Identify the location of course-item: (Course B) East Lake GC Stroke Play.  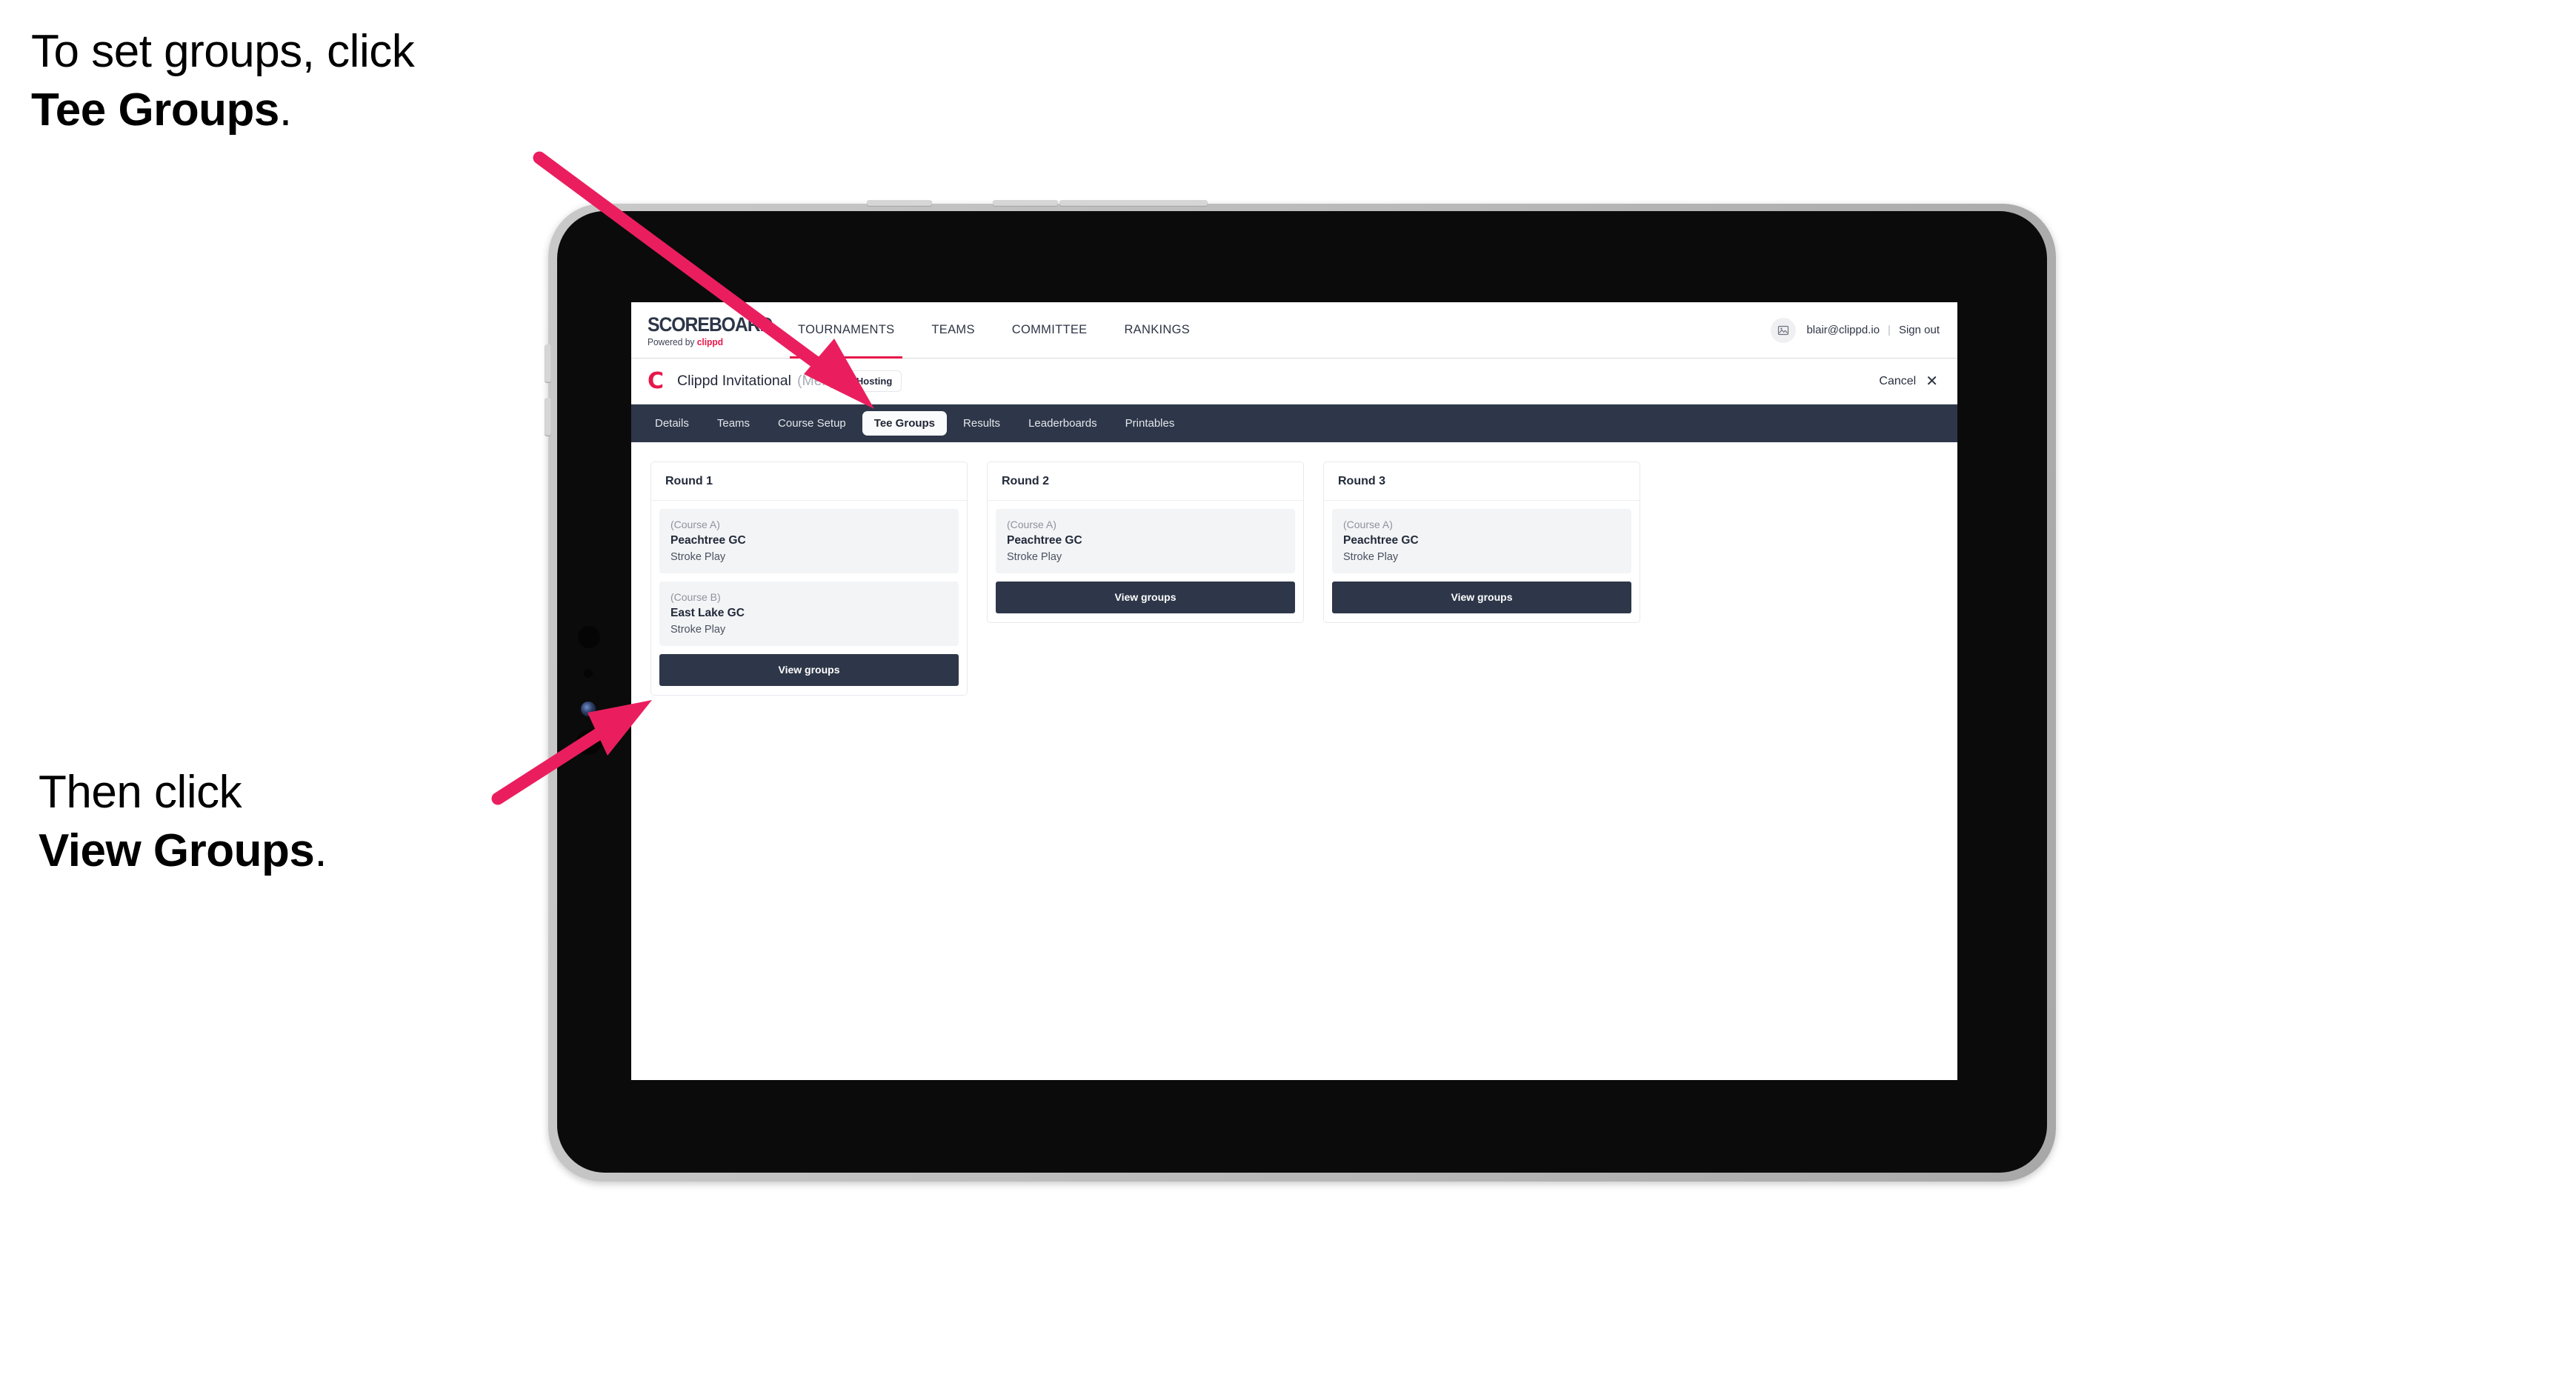
(809, 614).